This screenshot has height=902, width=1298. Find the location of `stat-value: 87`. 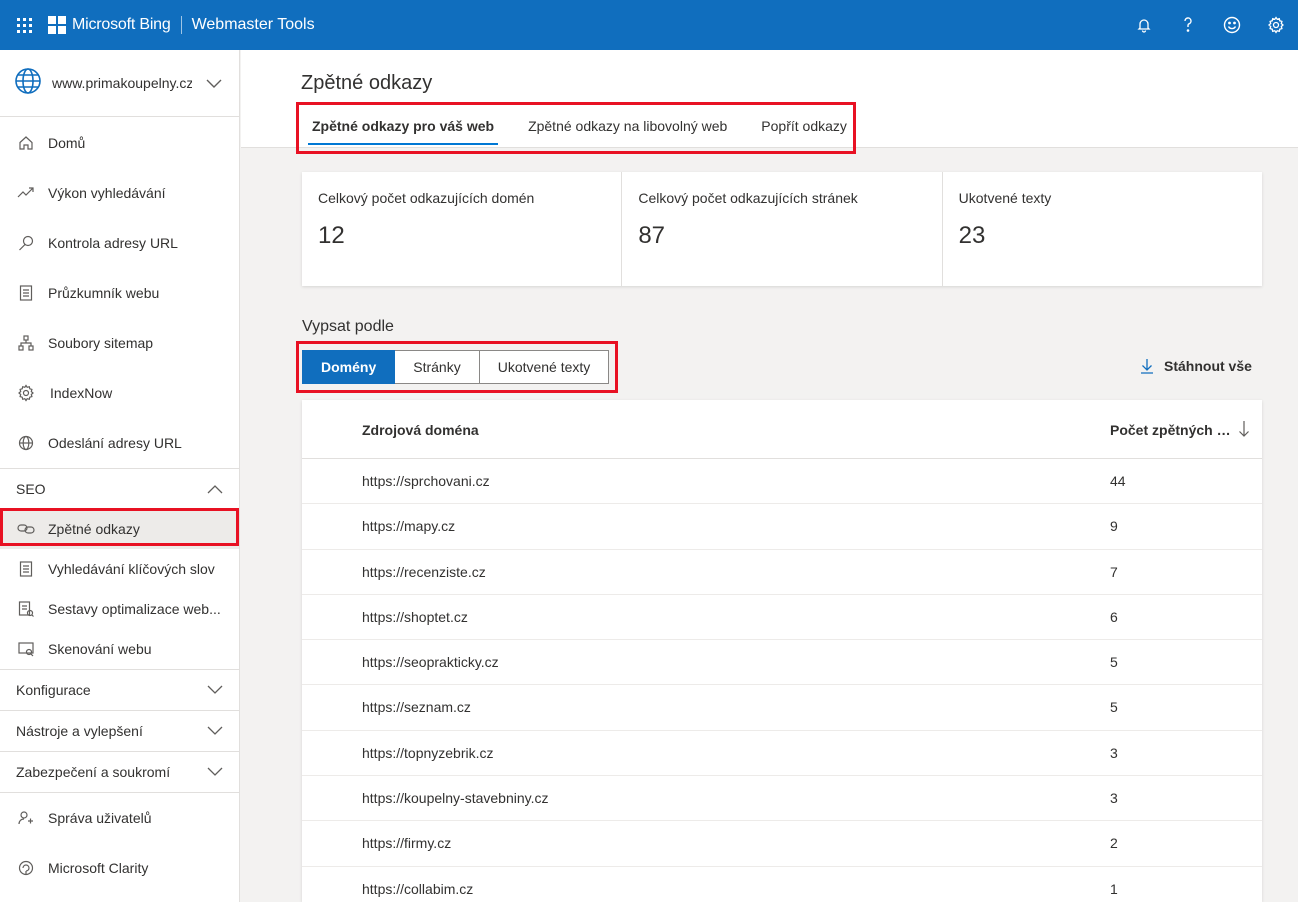

stat-value: 87 is located at coordinates (652, 235).